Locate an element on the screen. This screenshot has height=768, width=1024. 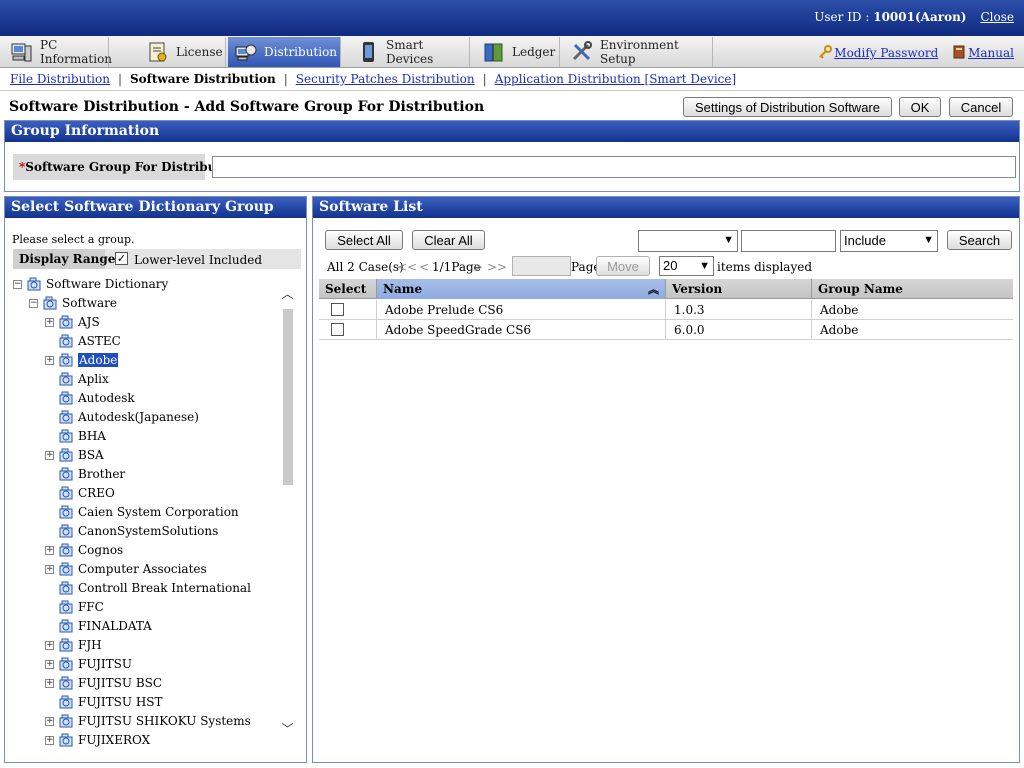
tree-scrollbar: ︿ ﹀ is located at coordinates (287, 512).